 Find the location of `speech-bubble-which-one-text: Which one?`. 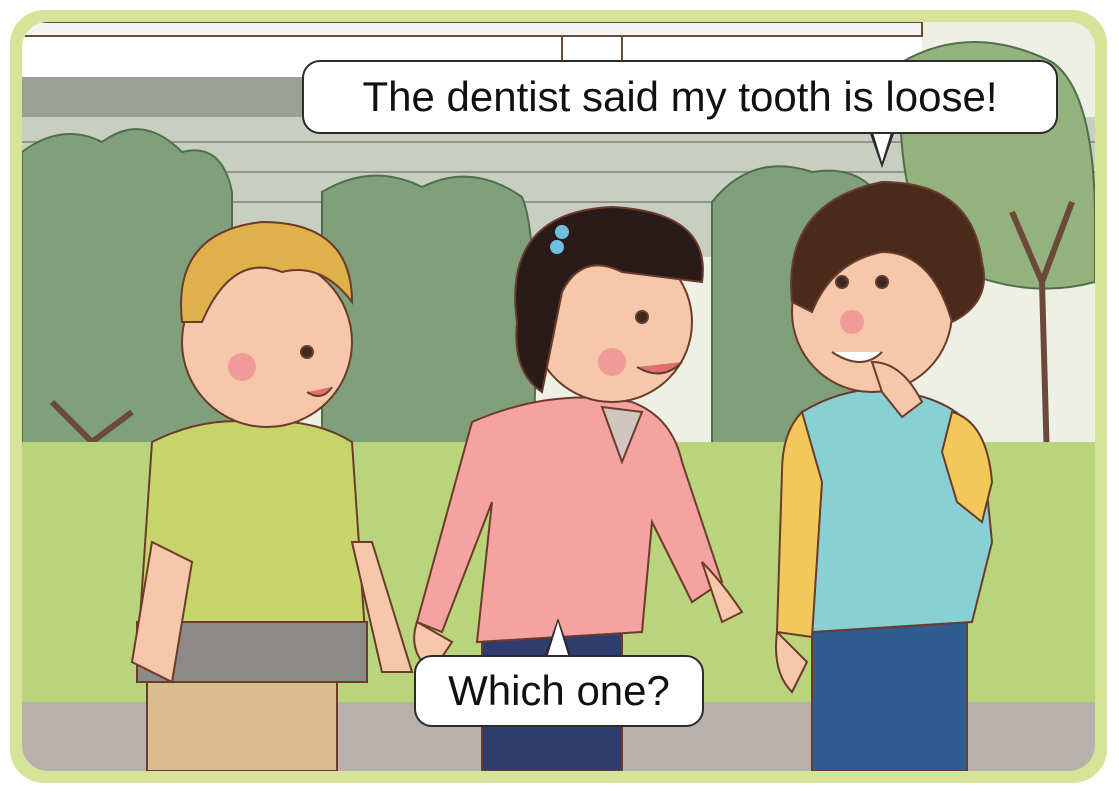

speech-bubble-which-one-text: Which one? is located at coordinates (559, 690).